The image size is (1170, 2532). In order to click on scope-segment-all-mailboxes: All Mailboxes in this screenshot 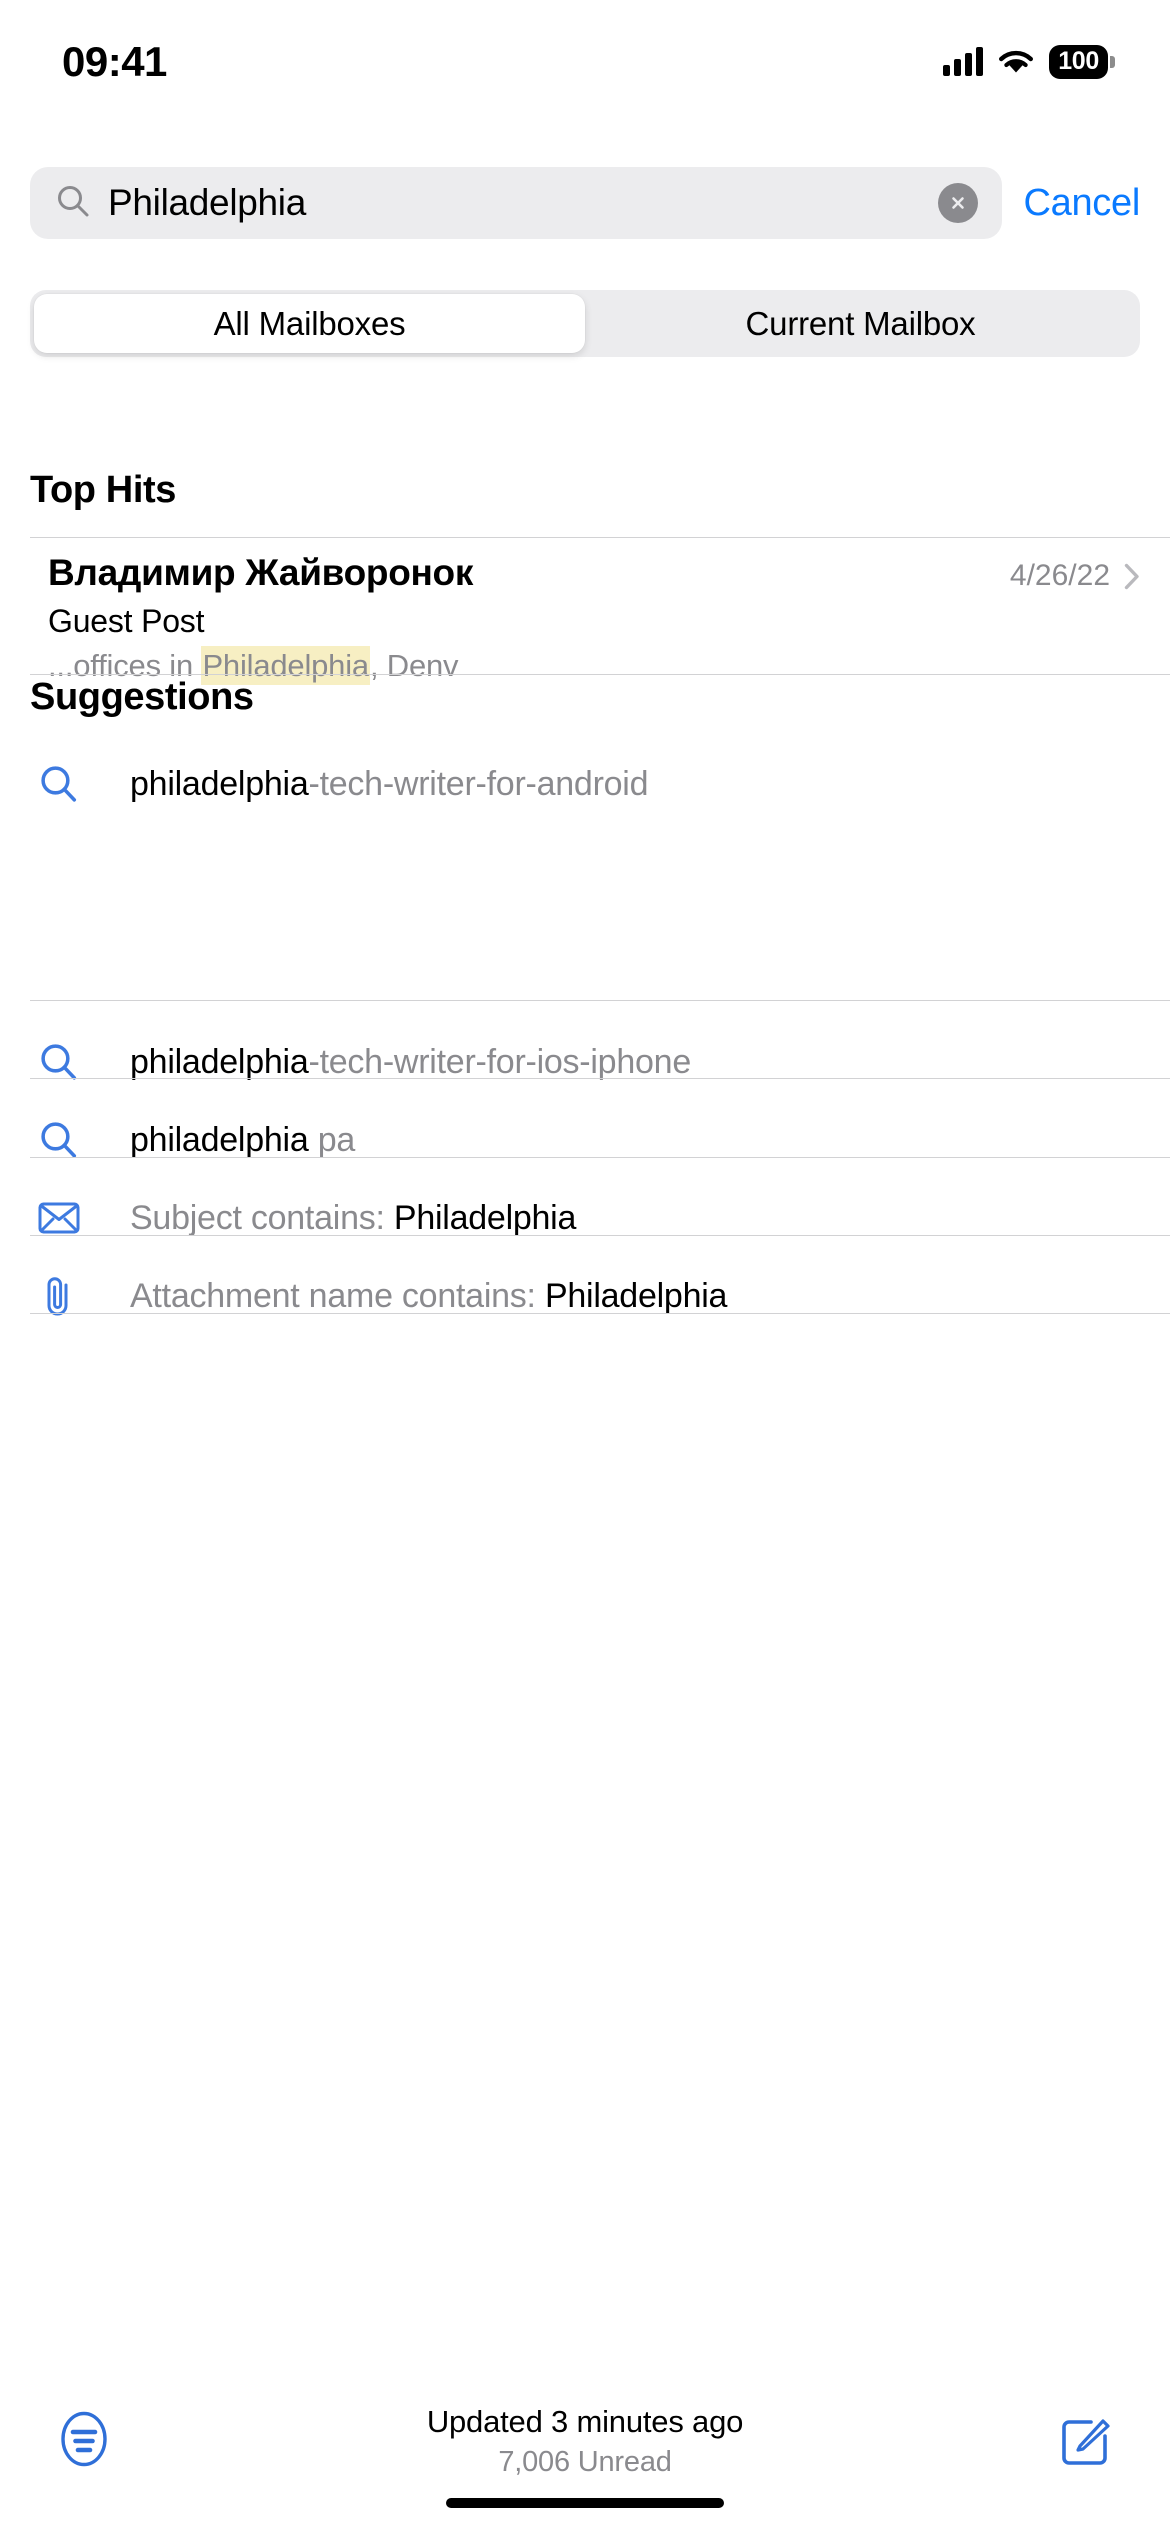, I will do `click(309, 323)`.